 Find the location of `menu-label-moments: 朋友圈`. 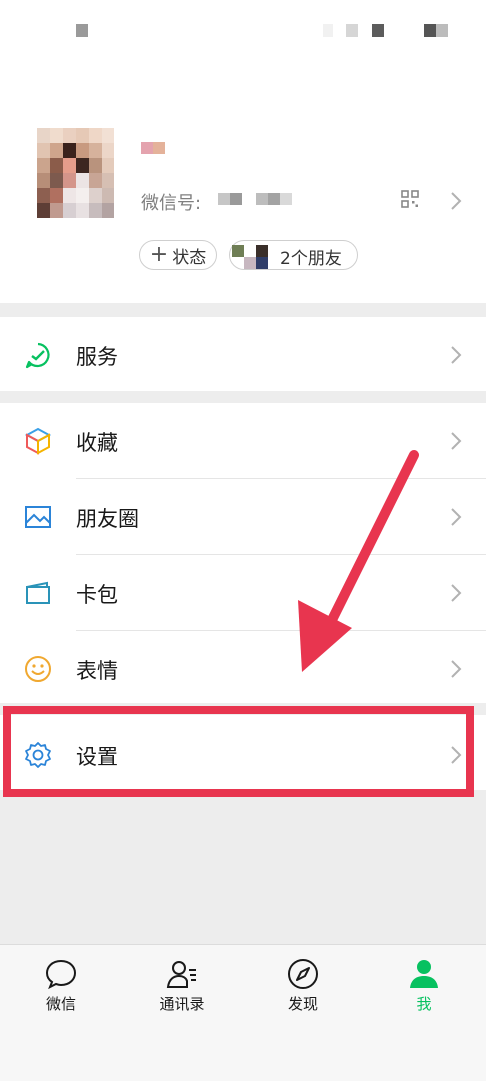

menu-label-moments: 朋友圈 is located at coordinates (107, 519).